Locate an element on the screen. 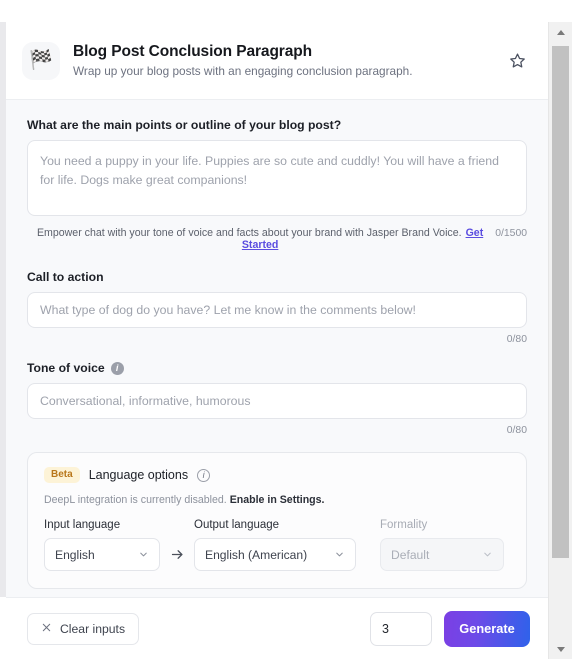  call-to-action-label: Call to action is located at coordinates (277, 277).